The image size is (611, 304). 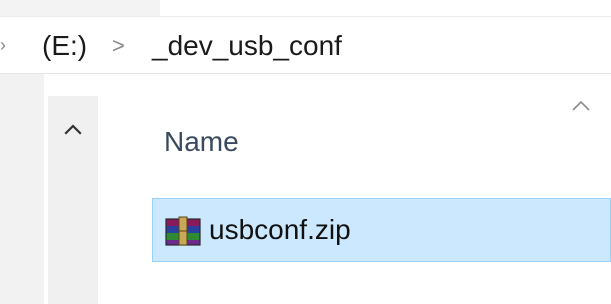 What do you see at coordinates (183, 231) in the screenshot?
I see `winrar-archive-icon` at bounding box center [183, 231].